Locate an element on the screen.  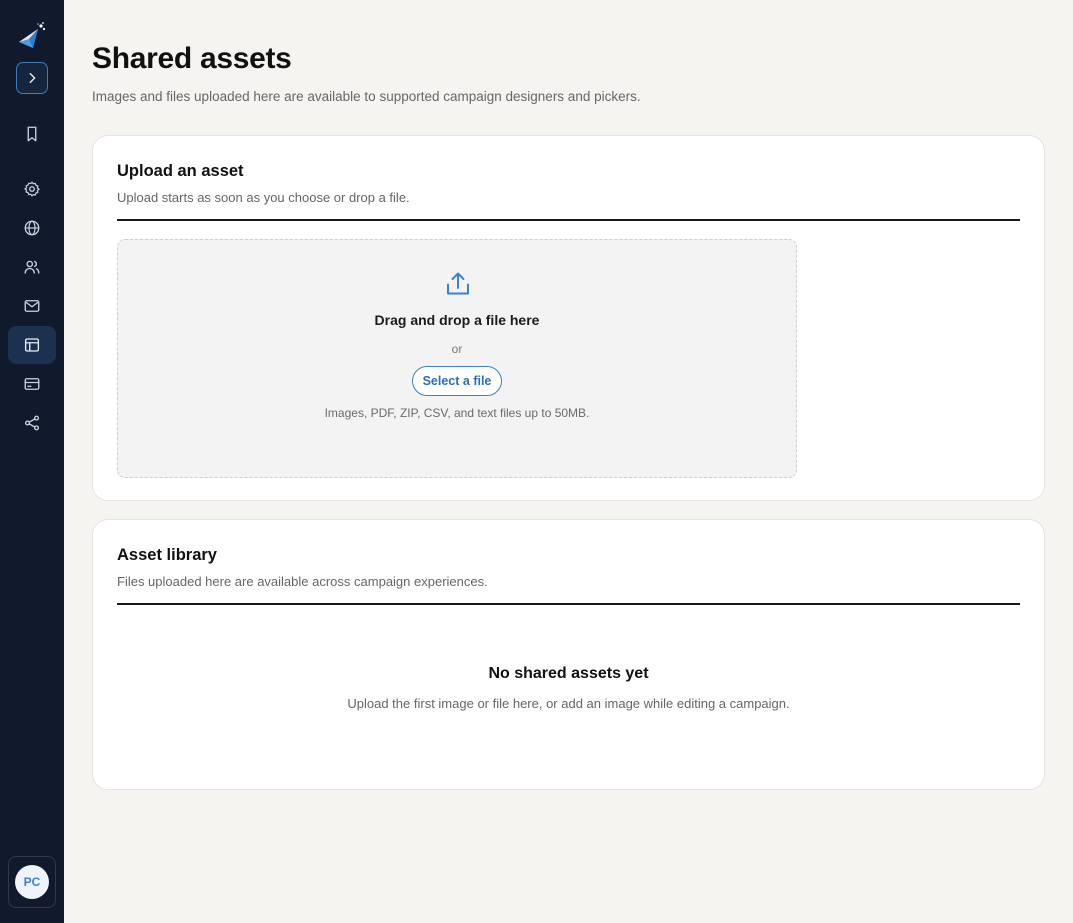
sidebar-item-billing is located at coordinates (32, 384).